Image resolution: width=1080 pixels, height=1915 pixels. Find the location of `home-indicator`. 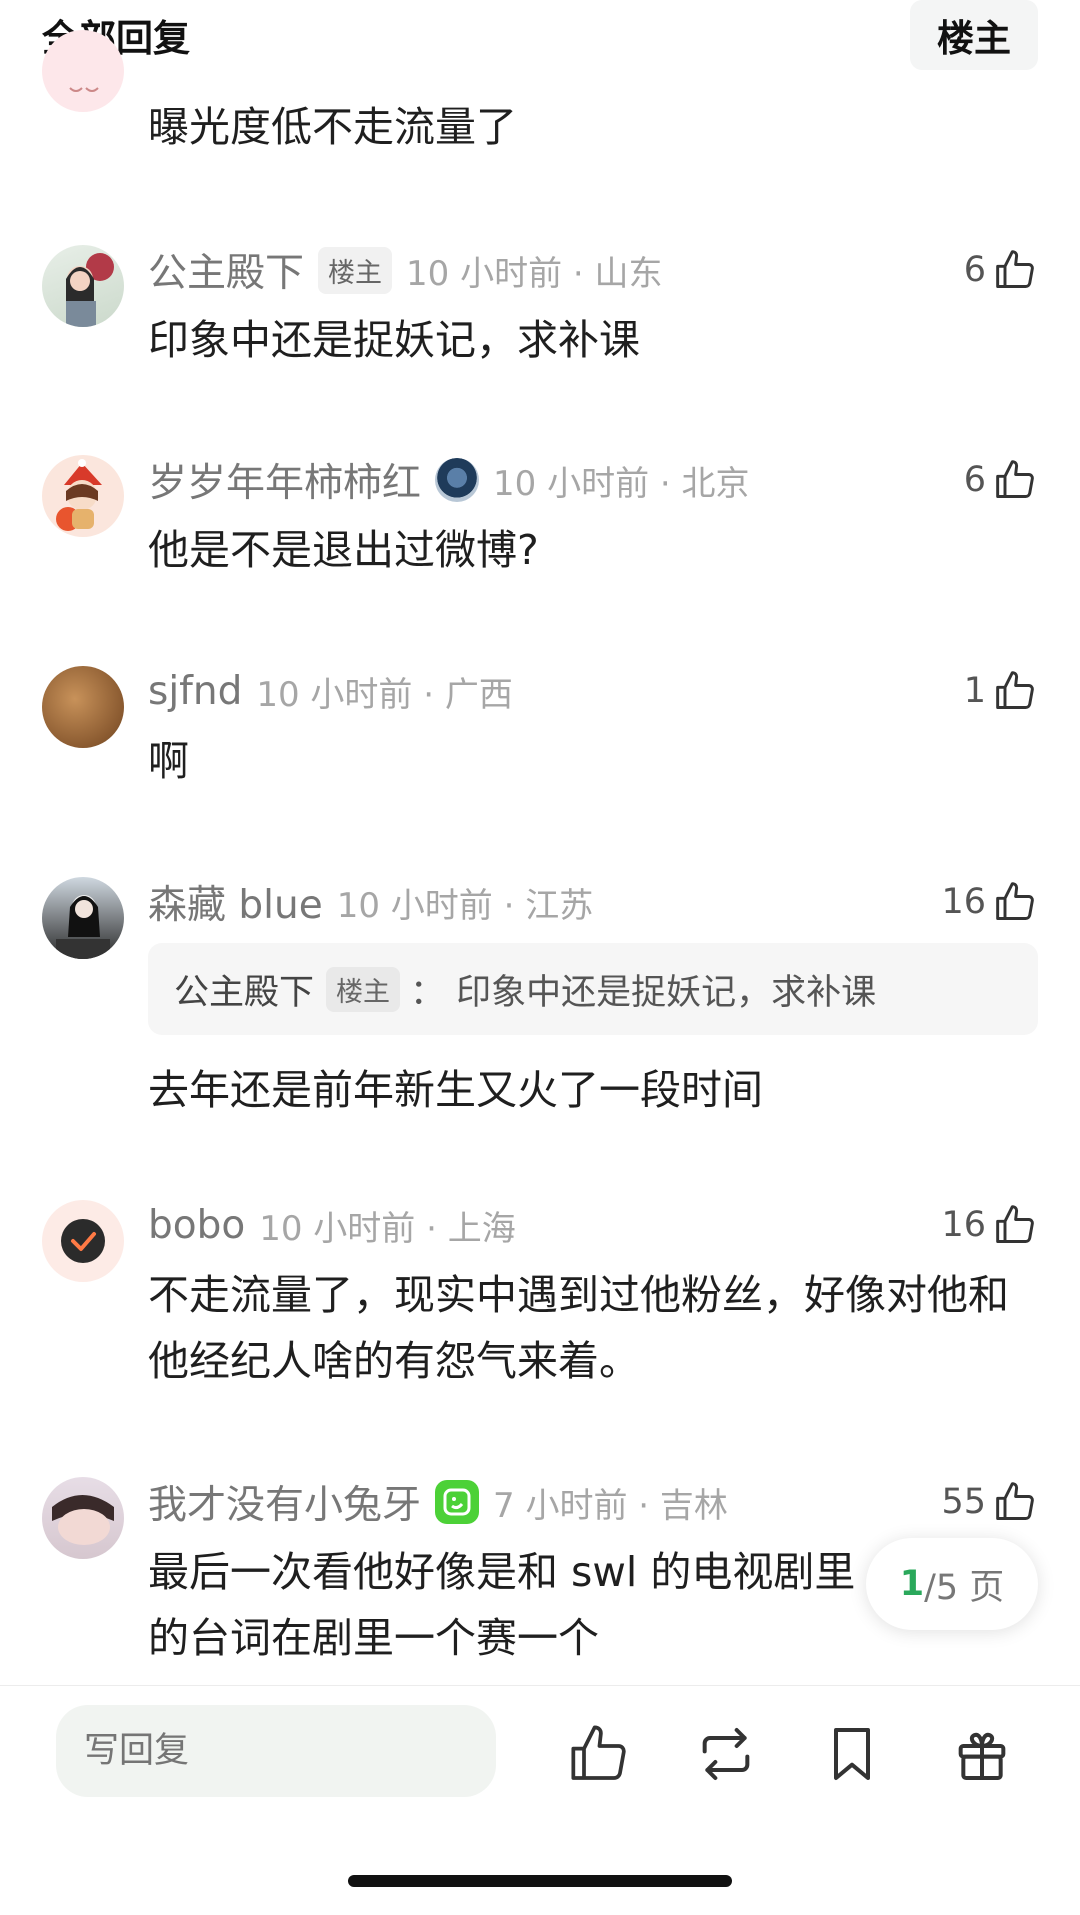

home-indicator is located at coordinates (540, 1881).